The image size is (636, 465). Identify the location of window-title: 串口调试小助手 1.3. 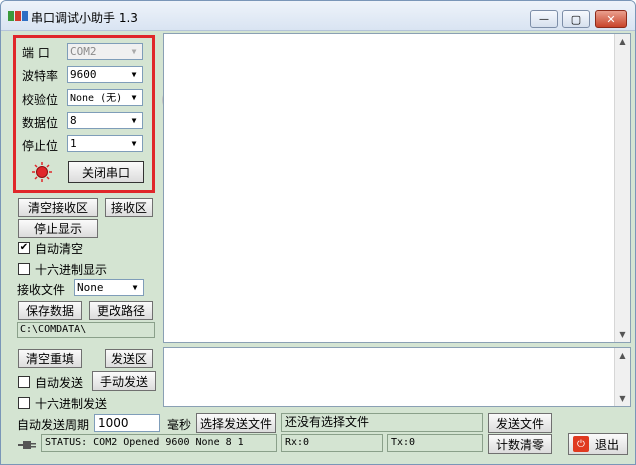
(84, 18).